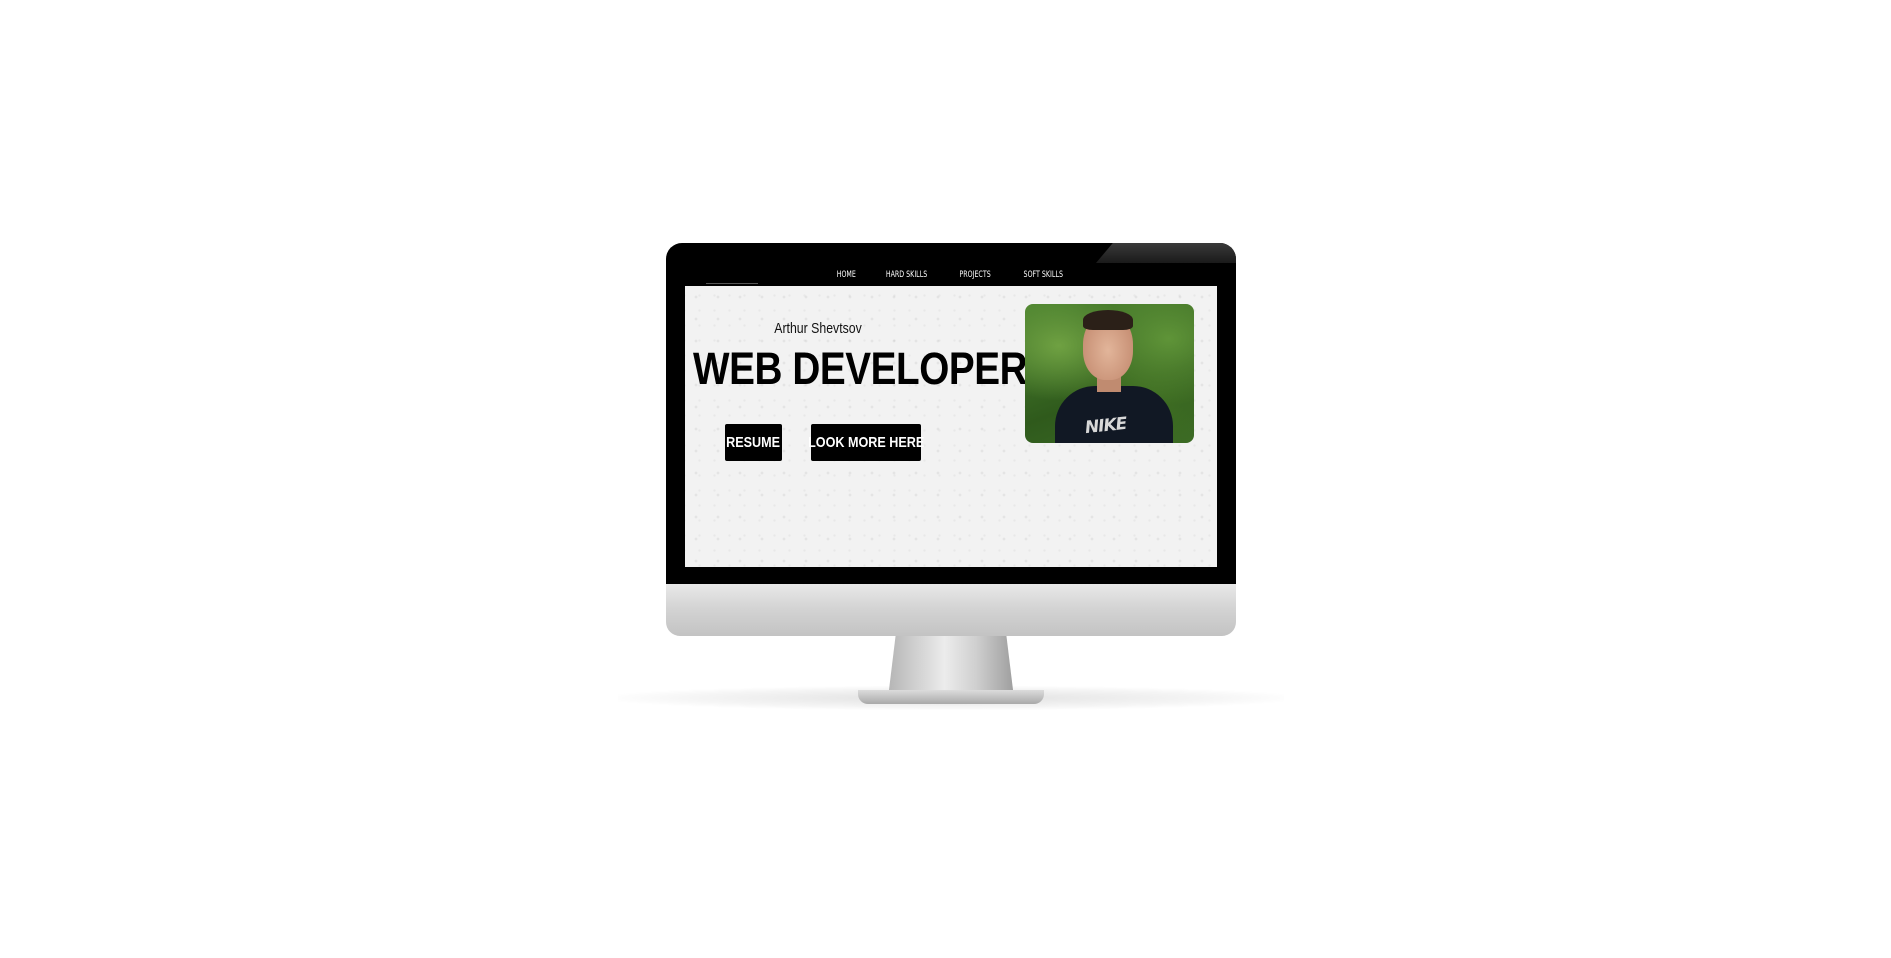  What do you see at coordinates (1109, 373) in the screenshot?
I see `profile-photo: NIKE` at bounding box center [1109, 373].